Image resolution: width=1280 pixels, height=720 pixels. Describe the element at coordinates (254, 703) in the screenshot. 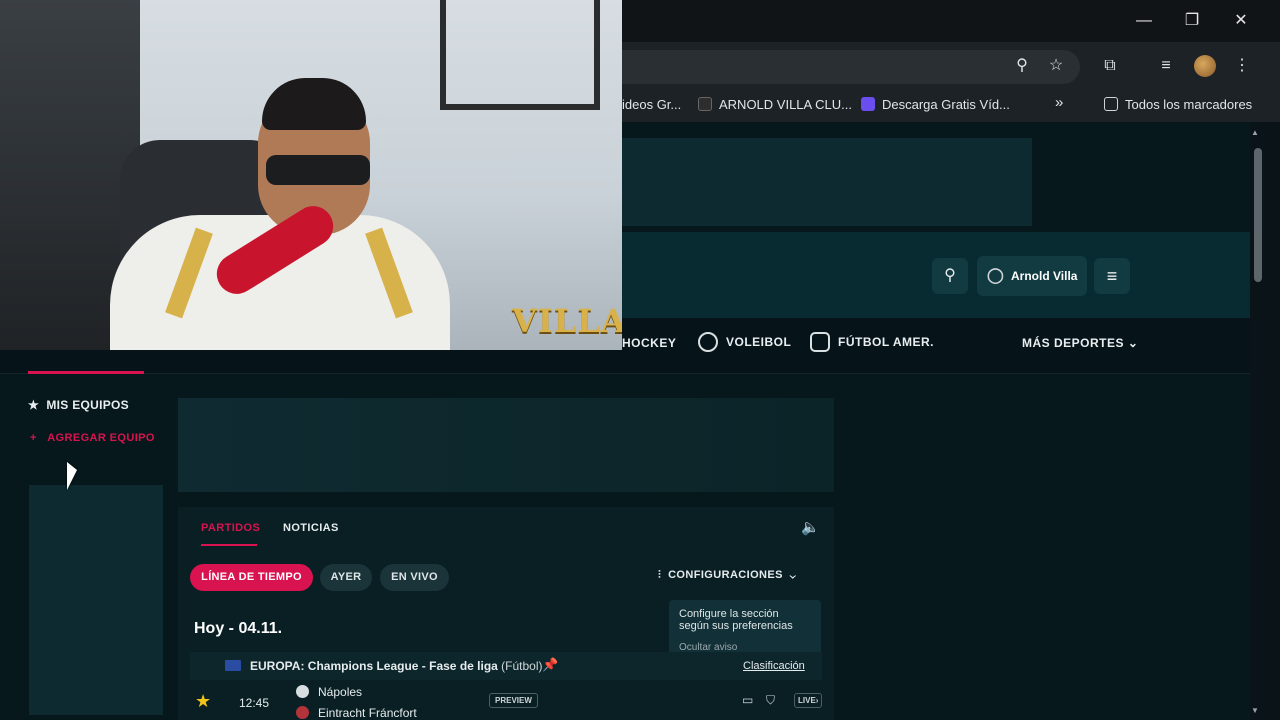

I see `match-time: 12:45` at that location.